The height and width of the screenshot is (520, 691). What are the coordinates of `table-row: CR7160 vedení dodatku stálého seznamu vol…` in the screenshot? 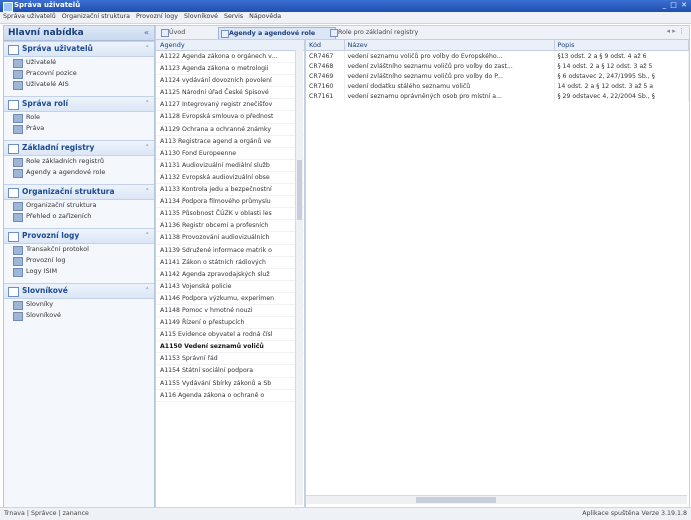 It's located at (497, 86).